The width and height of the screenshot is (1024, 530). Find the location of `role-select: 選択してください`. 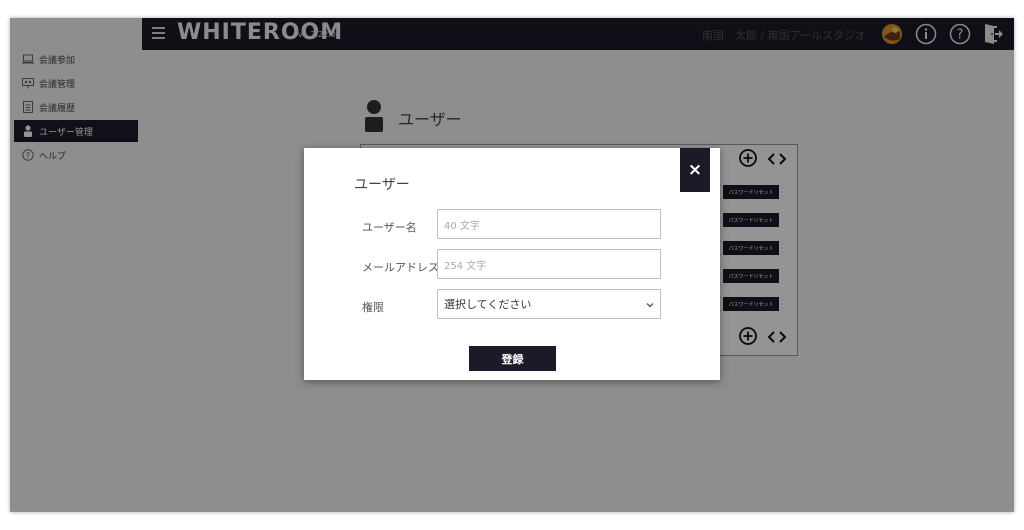

role-select: 選択してください is located at coordinates (549, 304).